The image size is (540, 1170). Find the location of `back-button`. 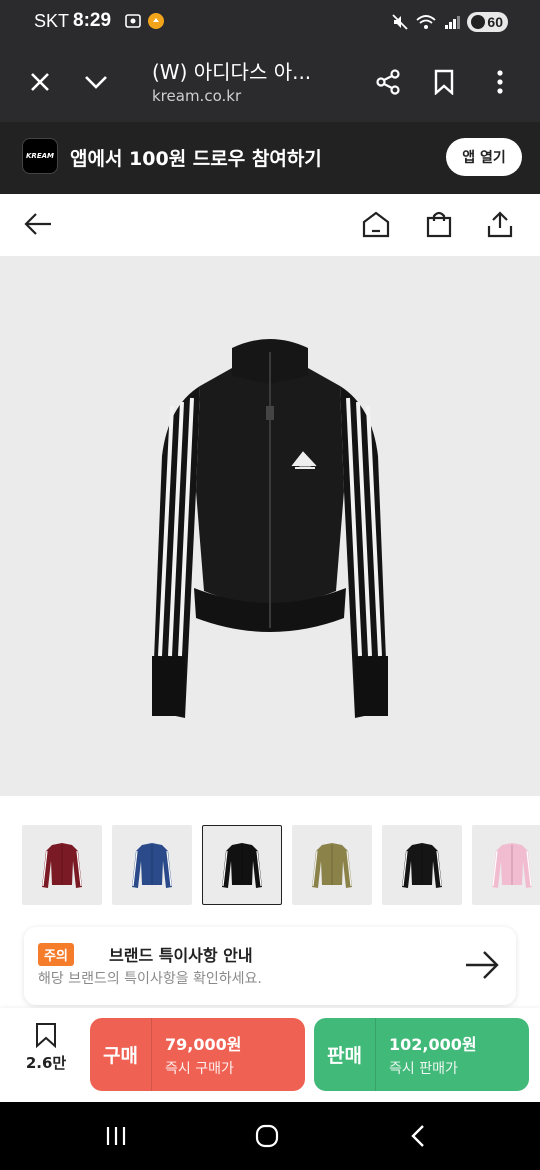

back-button is located at coordinates (38, 224).